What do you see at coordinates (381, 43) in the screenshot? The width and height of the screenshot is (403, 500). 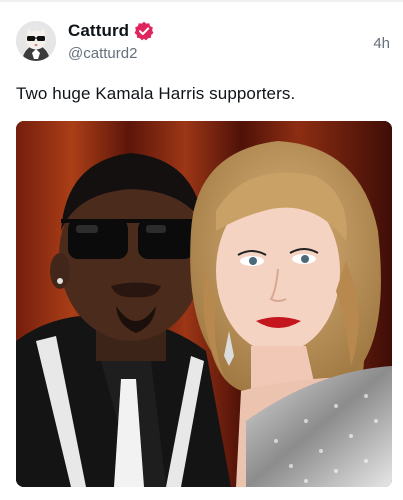 I see `post-timestamp: 4h` at bounding box center [381, 43].